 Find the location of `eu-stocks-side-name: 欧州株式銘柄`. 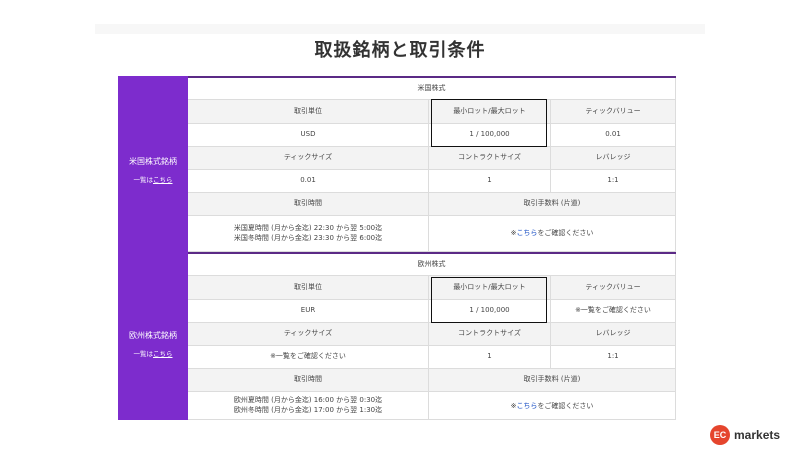

eu-stocks-side-name: 欧州株式銘柄 is located at coordinates (153, 335).